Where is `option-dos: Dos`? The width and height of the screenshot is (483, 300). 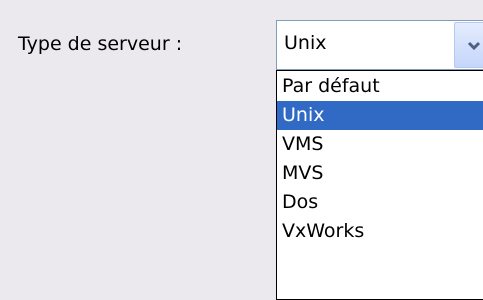 option-dos: Dos is located at coordinates (380, 202).